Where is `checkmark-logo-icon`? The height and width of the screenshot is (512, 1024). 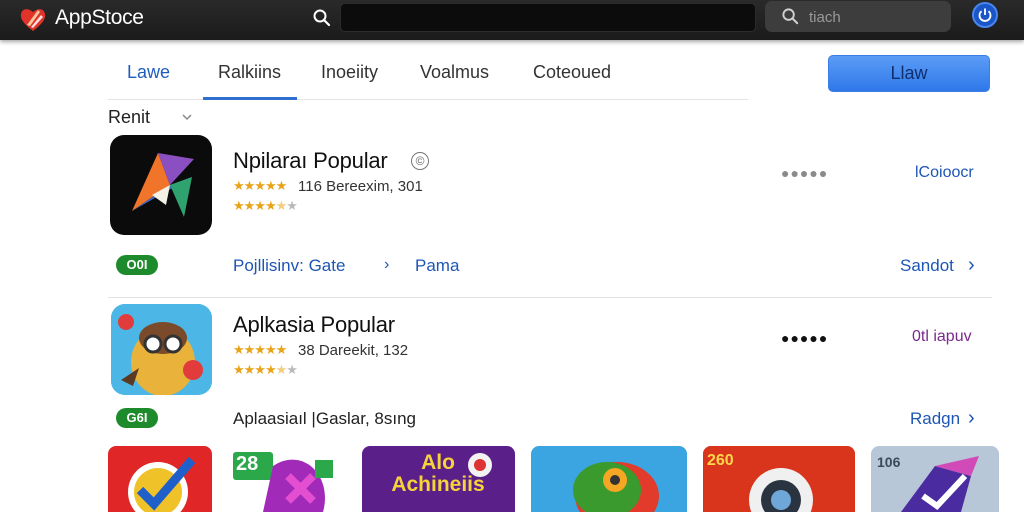 checkmark-logo-icon is located at coordinates (162, 484).